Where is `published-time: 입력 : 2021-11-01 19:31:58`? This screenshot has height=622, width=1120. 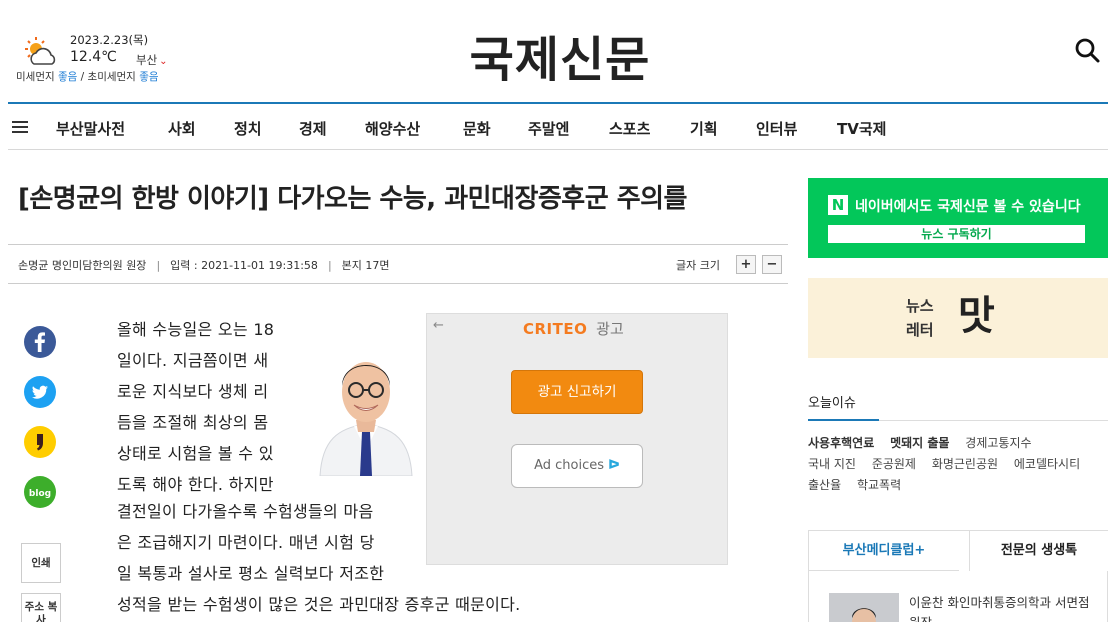
published-time: 입력 : 2021-11-01 19:31:58 is located at coordinates (244, 265).